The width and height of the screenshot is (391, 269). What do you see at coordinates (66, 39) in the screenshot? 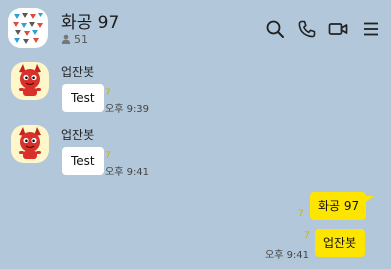
I see `person-icon` at bounding box center [66, 39].